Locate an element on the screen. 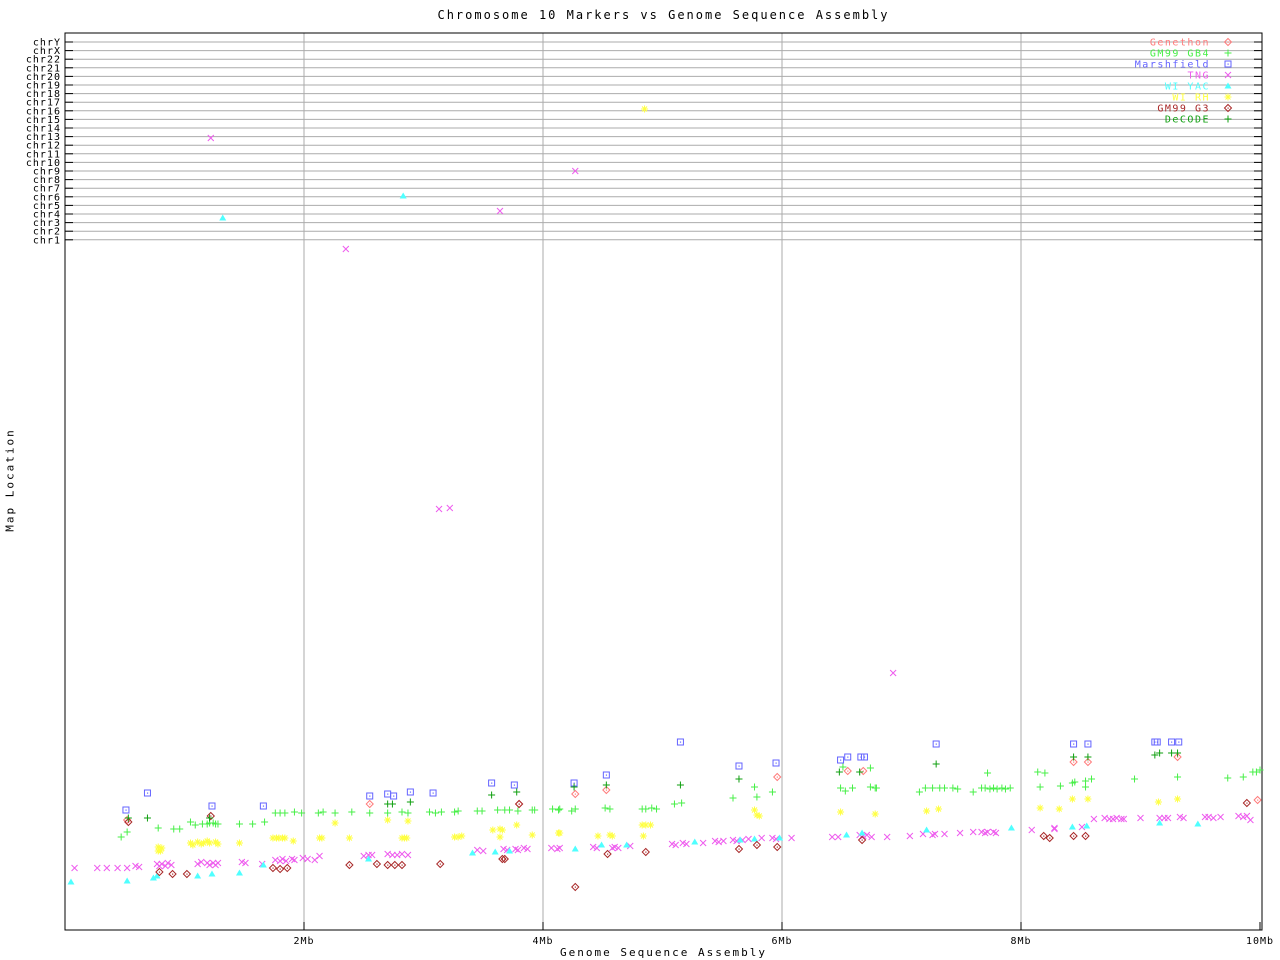 The height and width of the screenshot is (960, 1280). y-tick-label-chr1: chr1 is located at coordinates (47, 240).